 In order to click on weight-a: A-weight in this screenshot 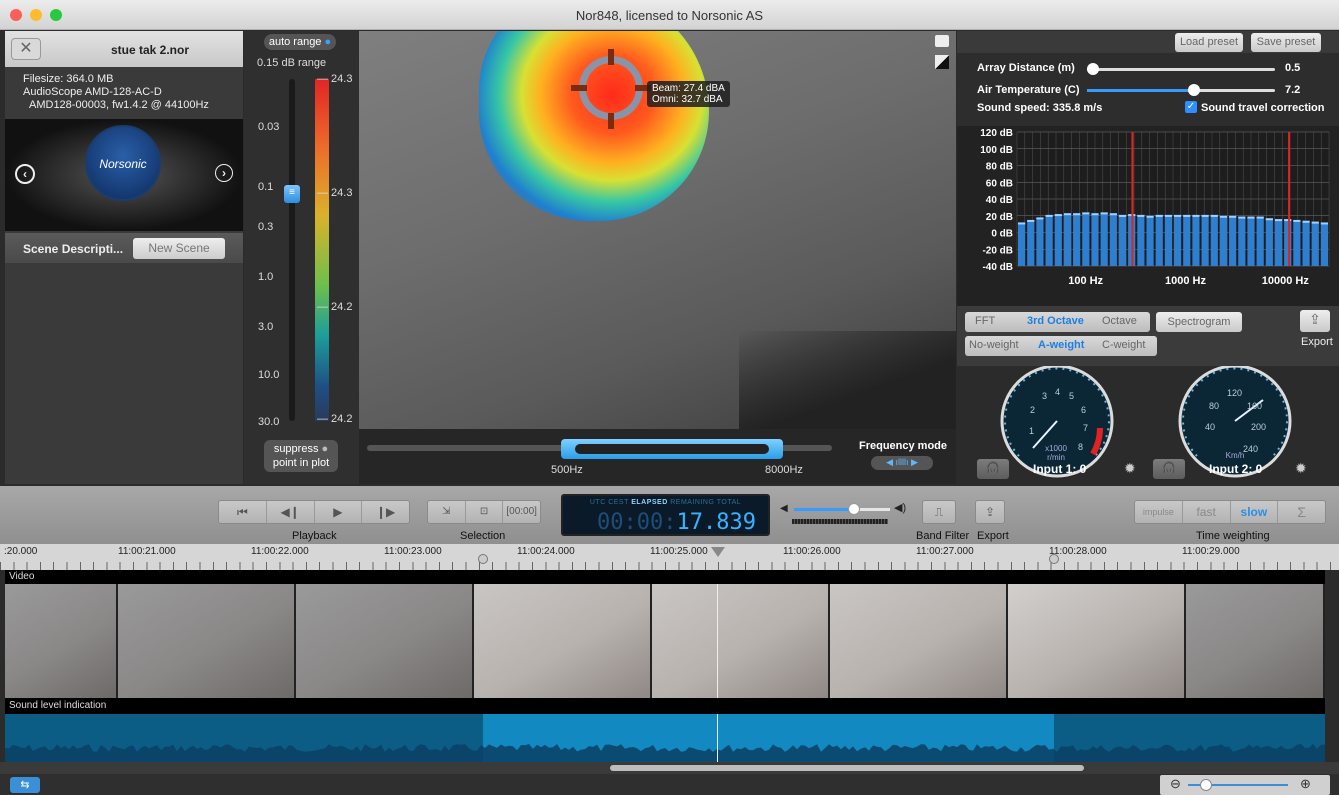, I will do `click(1061, 345)`.